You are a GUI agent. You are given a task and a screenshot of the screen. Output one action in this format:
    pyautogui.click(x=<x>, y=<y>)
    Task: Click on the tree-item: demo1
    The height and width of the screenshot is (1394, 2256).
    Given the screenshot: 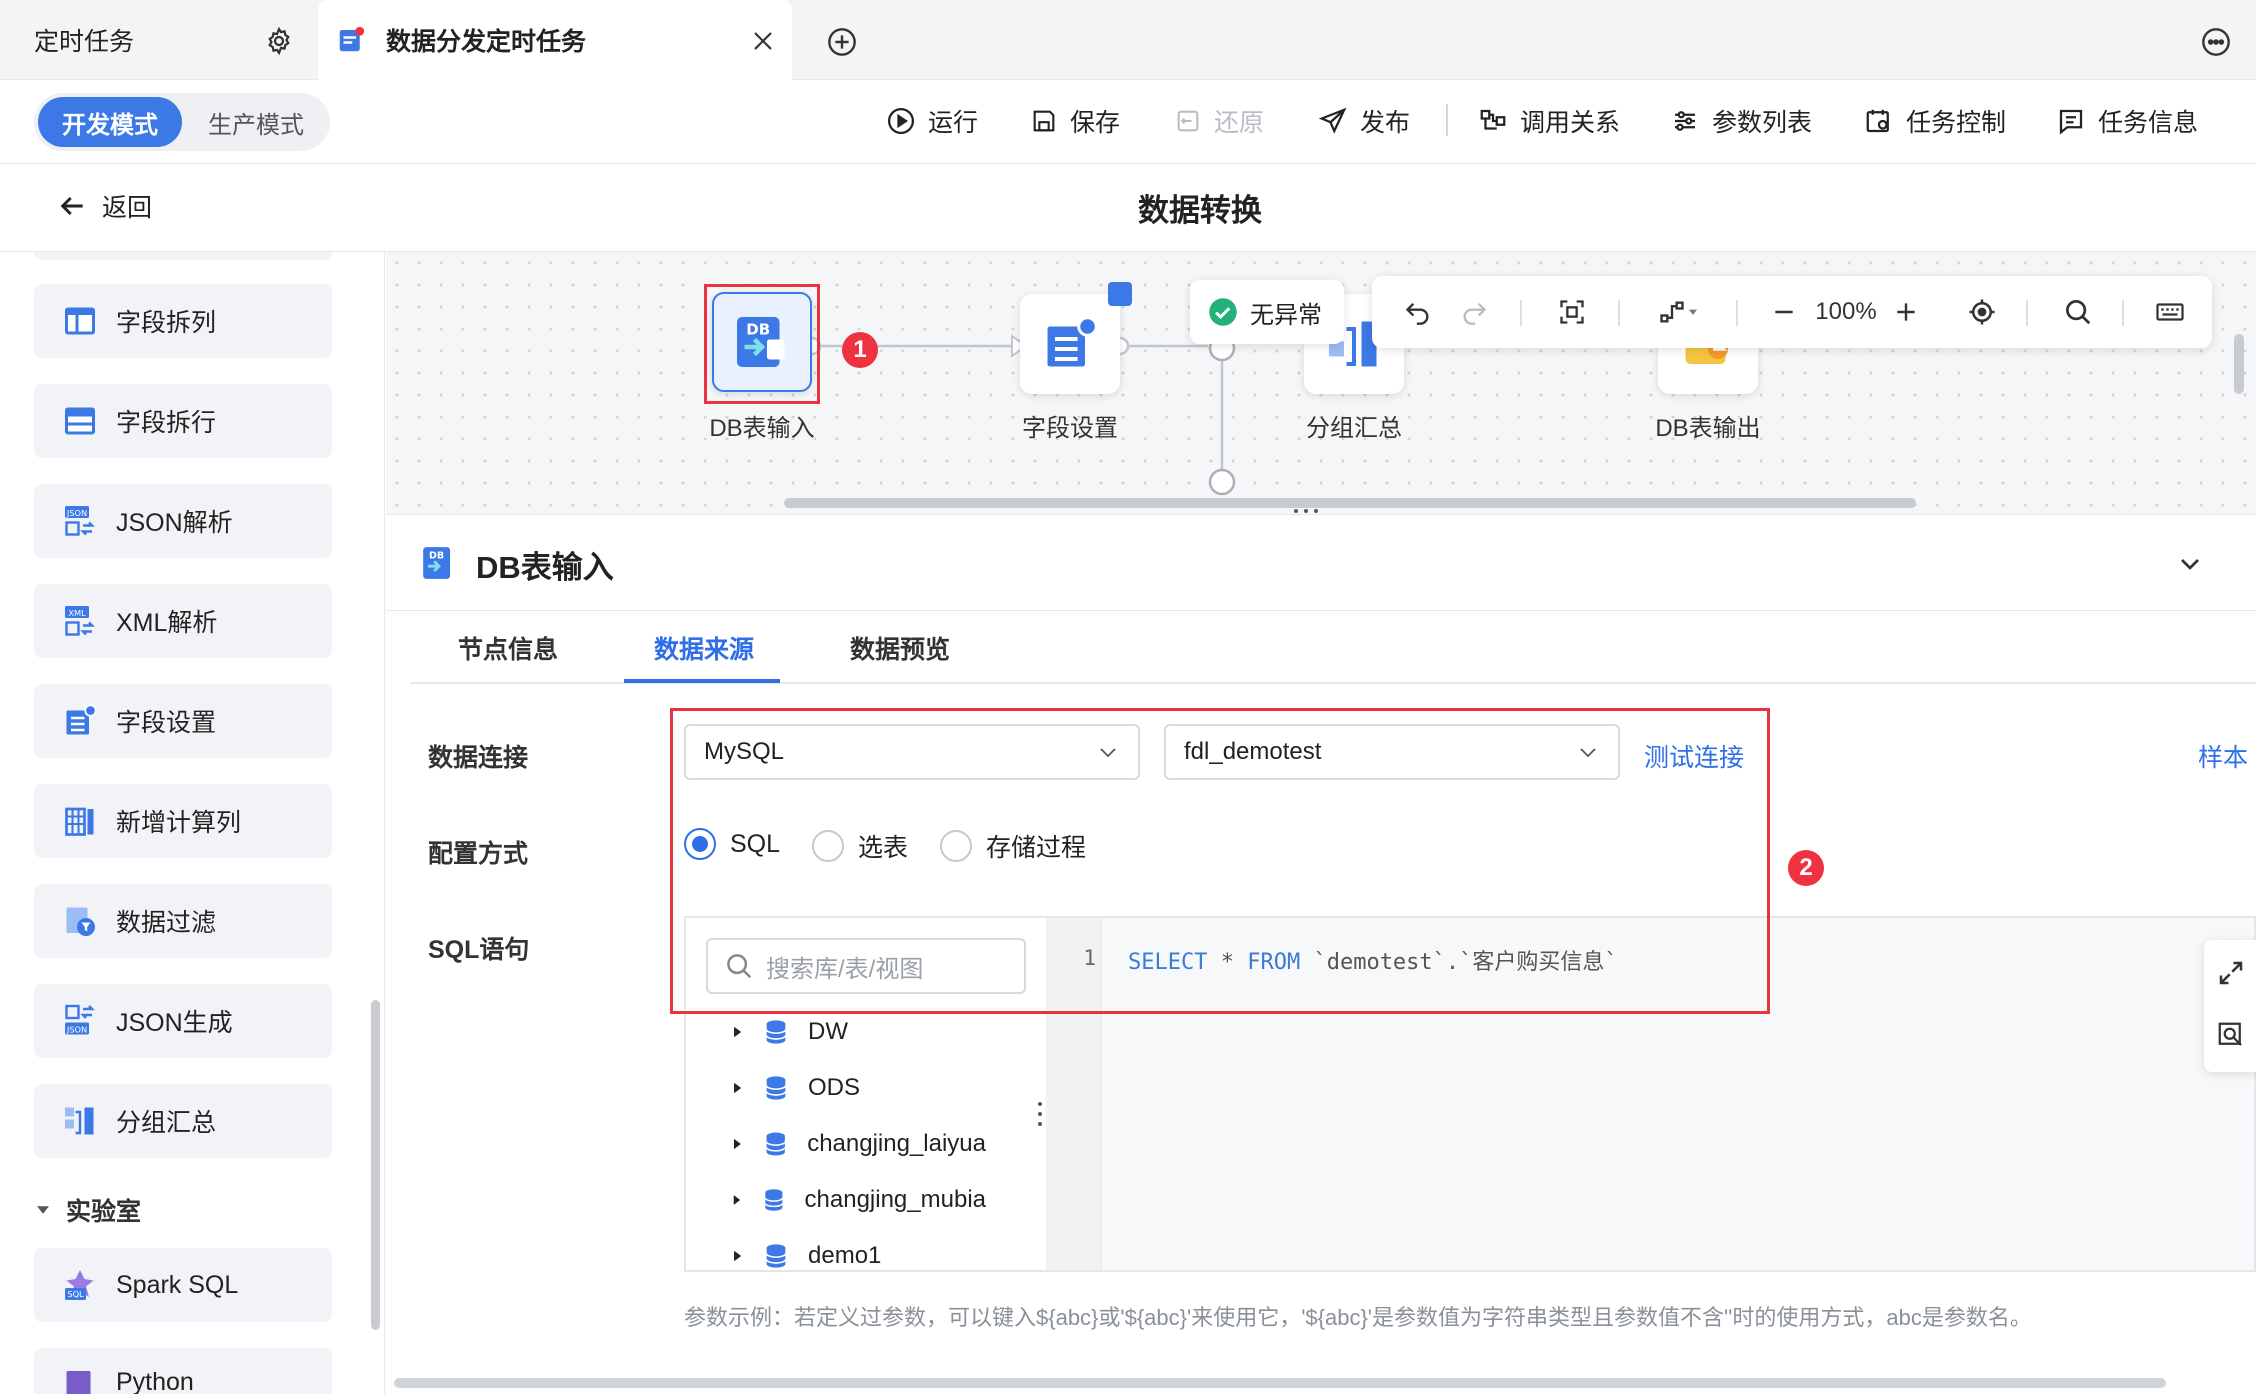 What is the action you would take?
    pyautogui.click(x=805, y=1256)
    